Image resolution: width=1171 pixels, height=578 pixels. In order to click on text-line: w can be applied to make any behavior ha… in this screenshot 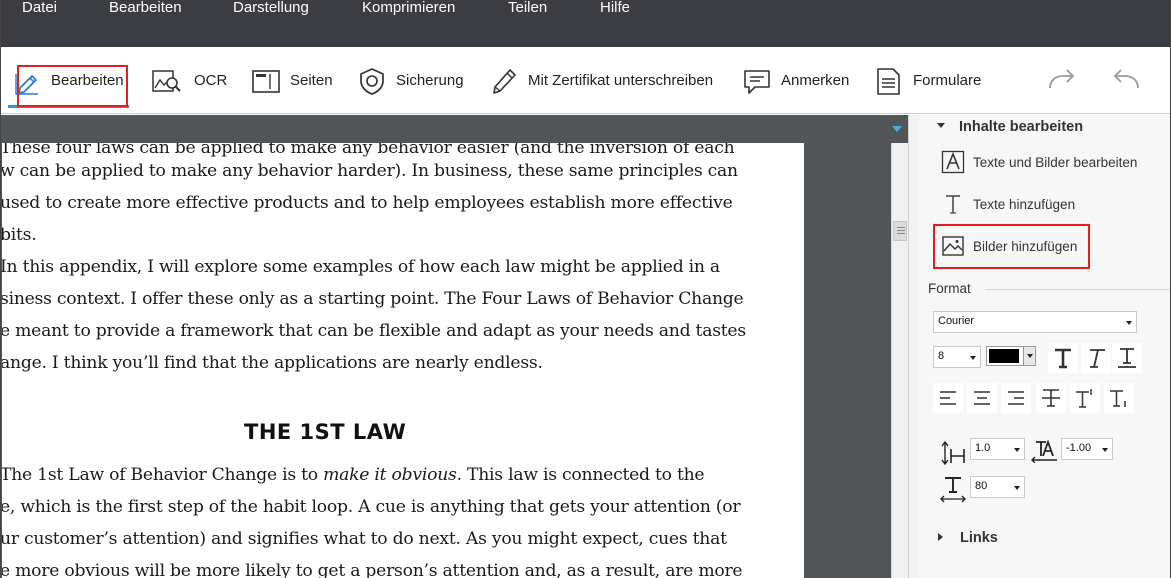, I will do `click(370, 171)`.